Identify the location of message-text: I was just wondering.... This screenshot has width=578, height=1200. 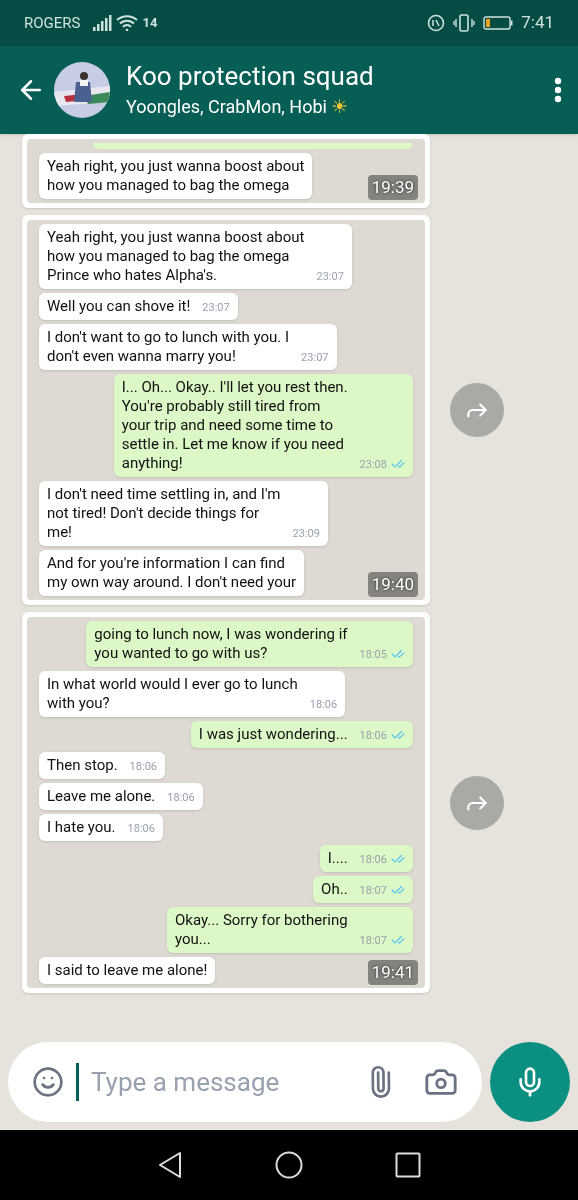
(273, 734).